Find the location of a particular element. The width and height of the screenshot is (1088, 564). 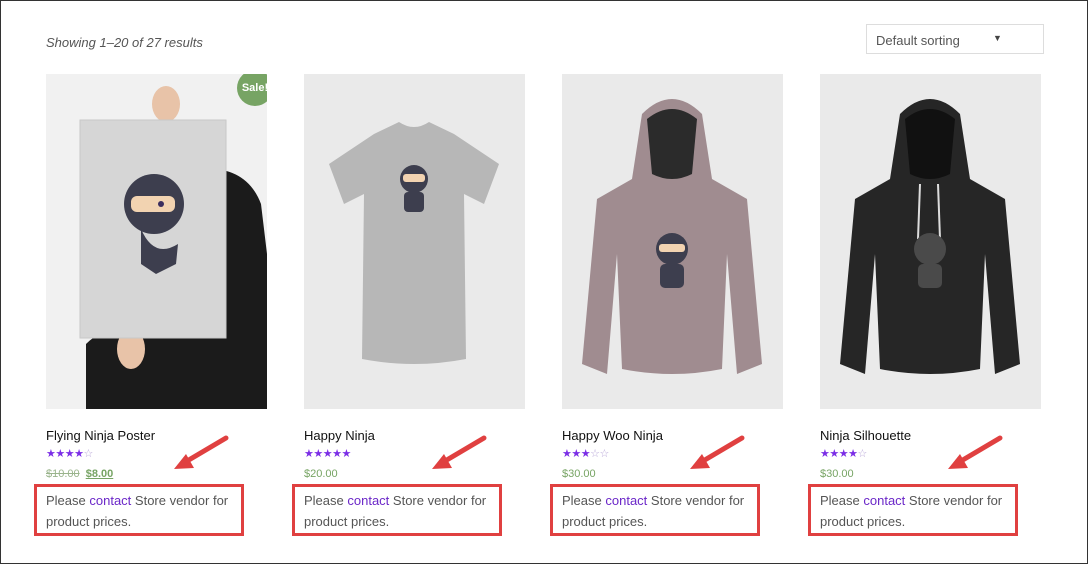

sorting-select: Default sorting ▼ is located at coordinates (955, 39).